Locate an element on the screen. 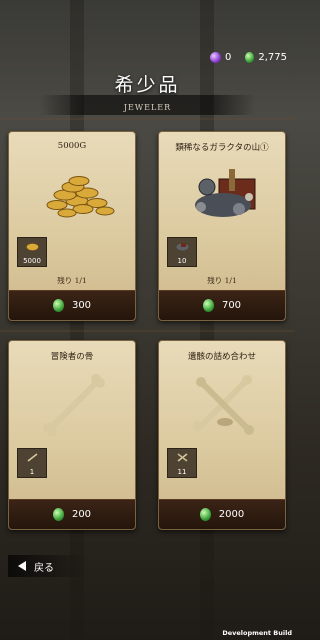 The width and height of the screenshot is (320, 640). item-name: 遺骸の詰め合わせ is located at coordinates (221, 357).